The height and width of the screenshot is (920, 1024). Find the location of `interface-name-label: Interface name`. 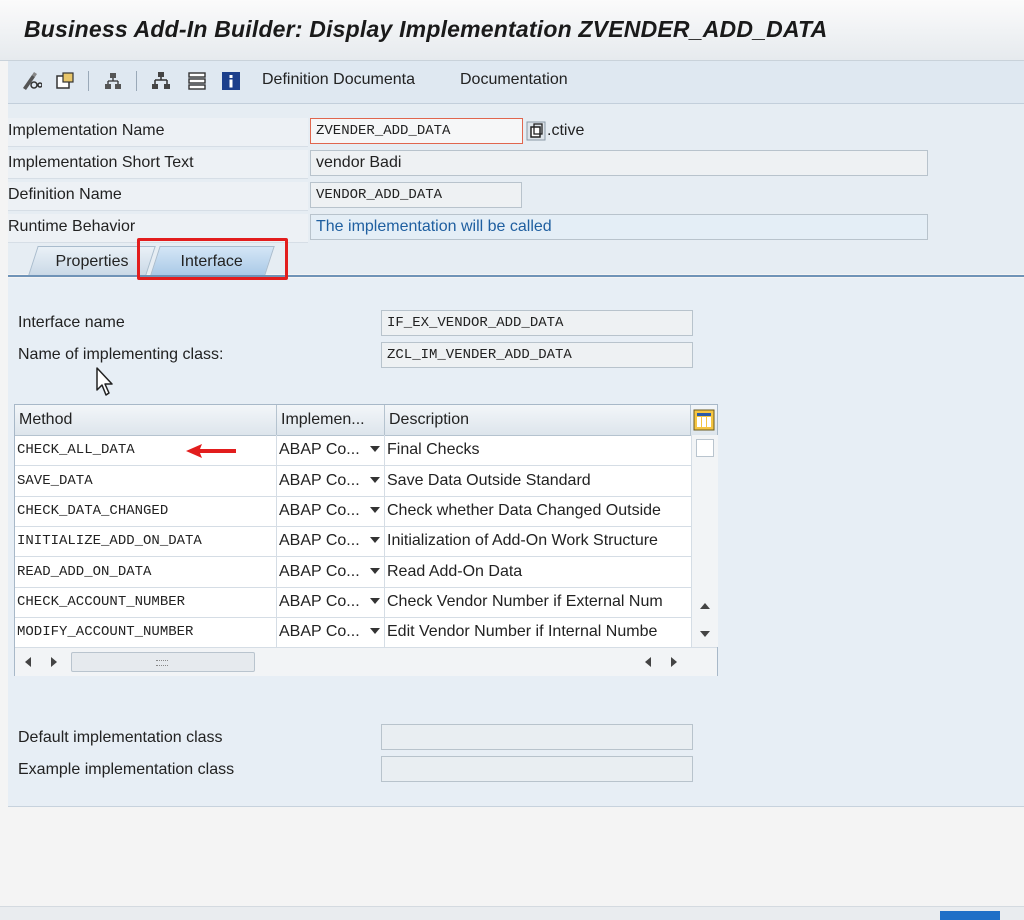

interface-name-label: Interface name is located at coordinates (71, 322).